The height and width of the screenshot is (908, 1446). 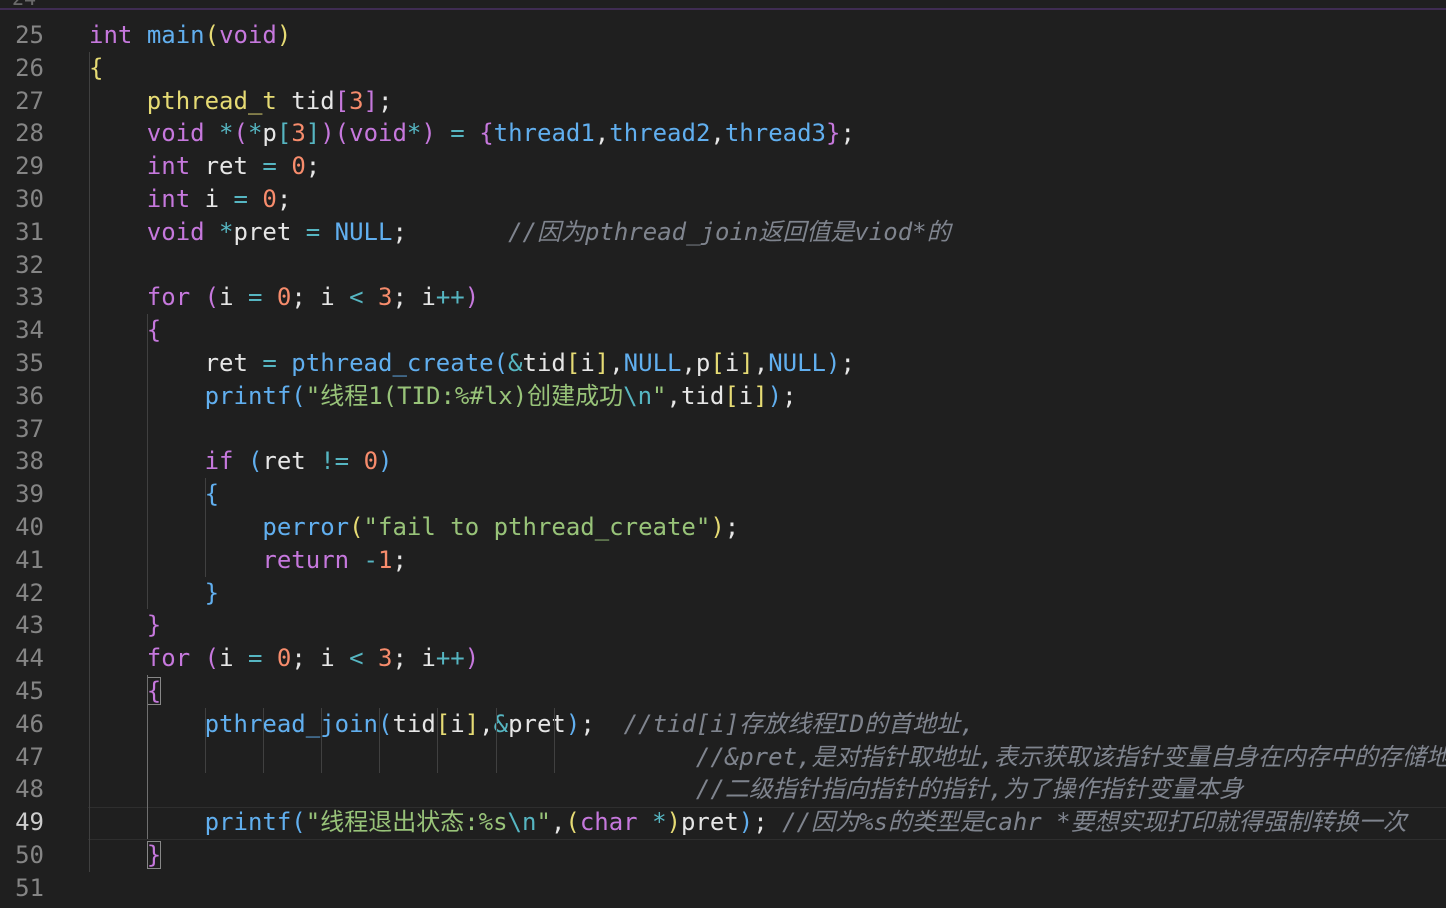 I want to click on code-line: 32, so click(x=723, y=265).